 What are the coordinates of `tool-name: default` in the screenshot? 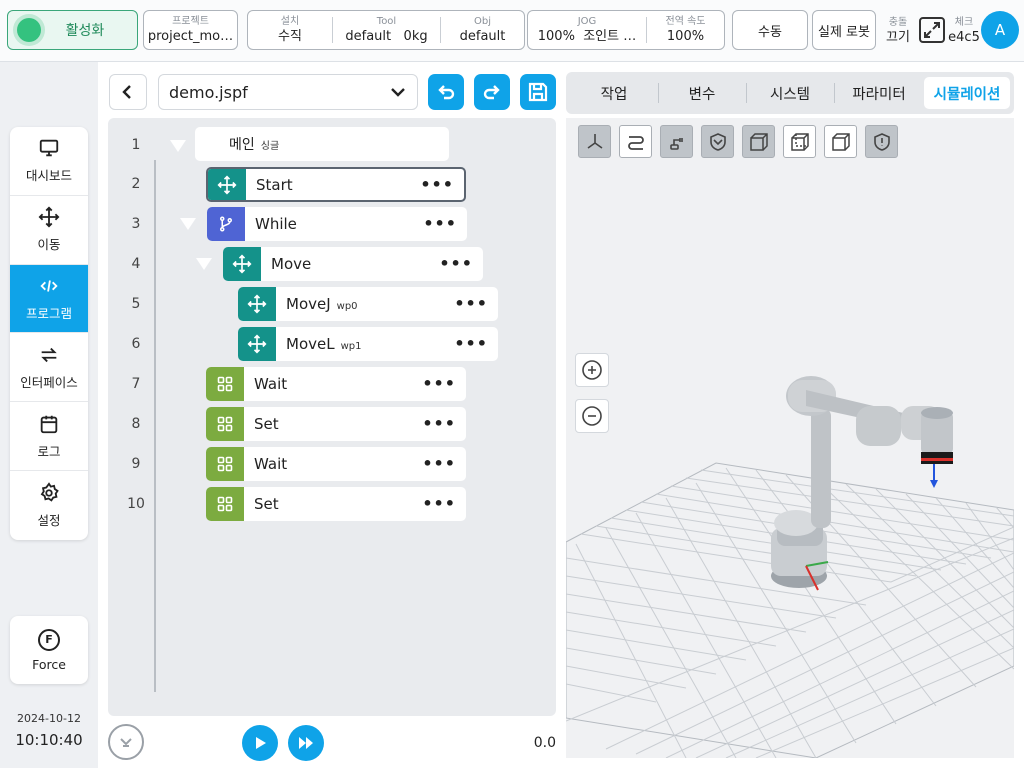 It's located at (368, 36).